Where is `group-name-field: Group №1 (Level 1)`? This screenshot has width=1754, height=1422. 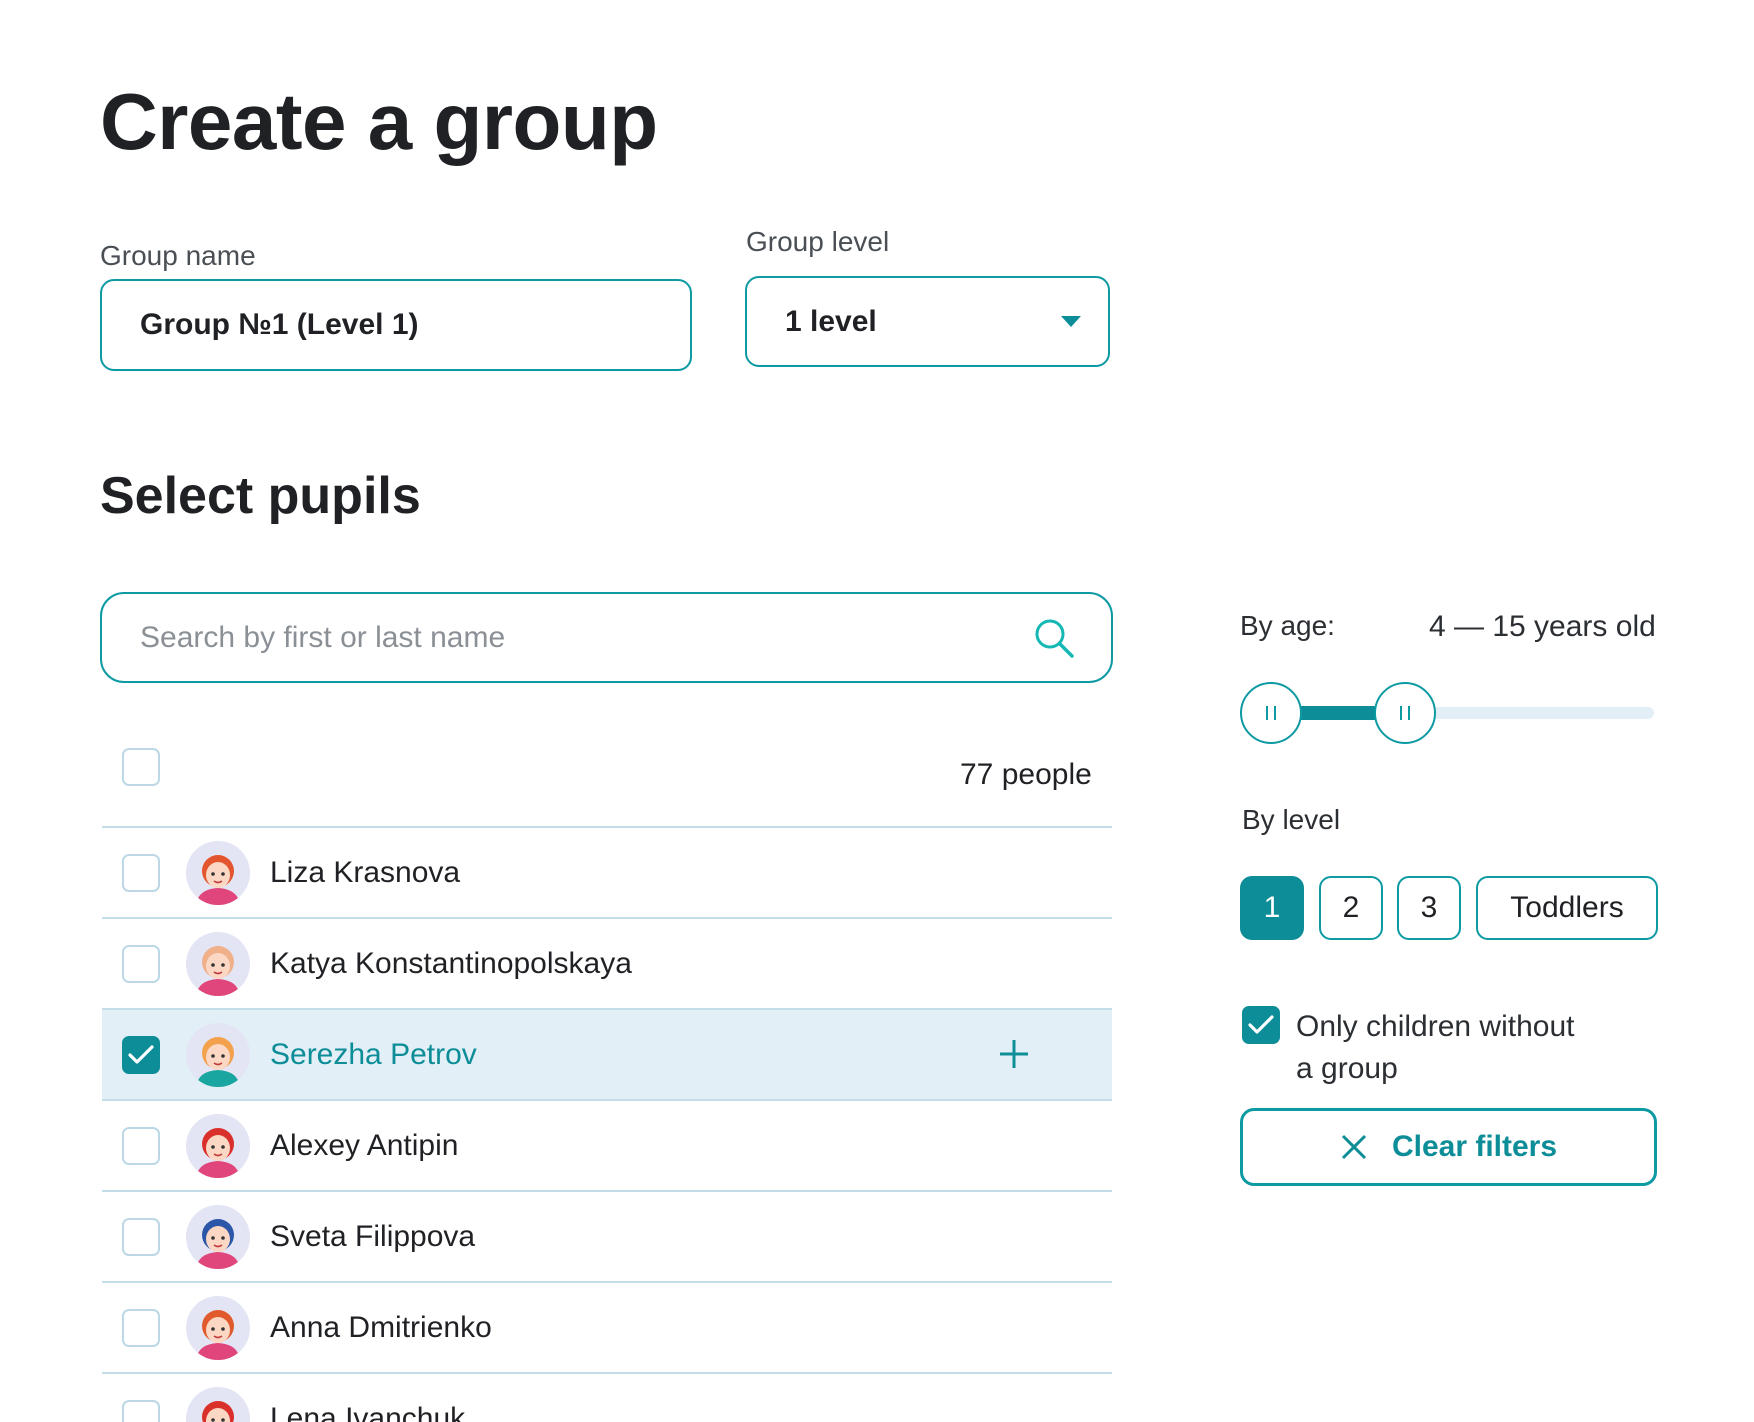
group-name-field: Group №1 (Level 1) is located at coordinates (396, 325).